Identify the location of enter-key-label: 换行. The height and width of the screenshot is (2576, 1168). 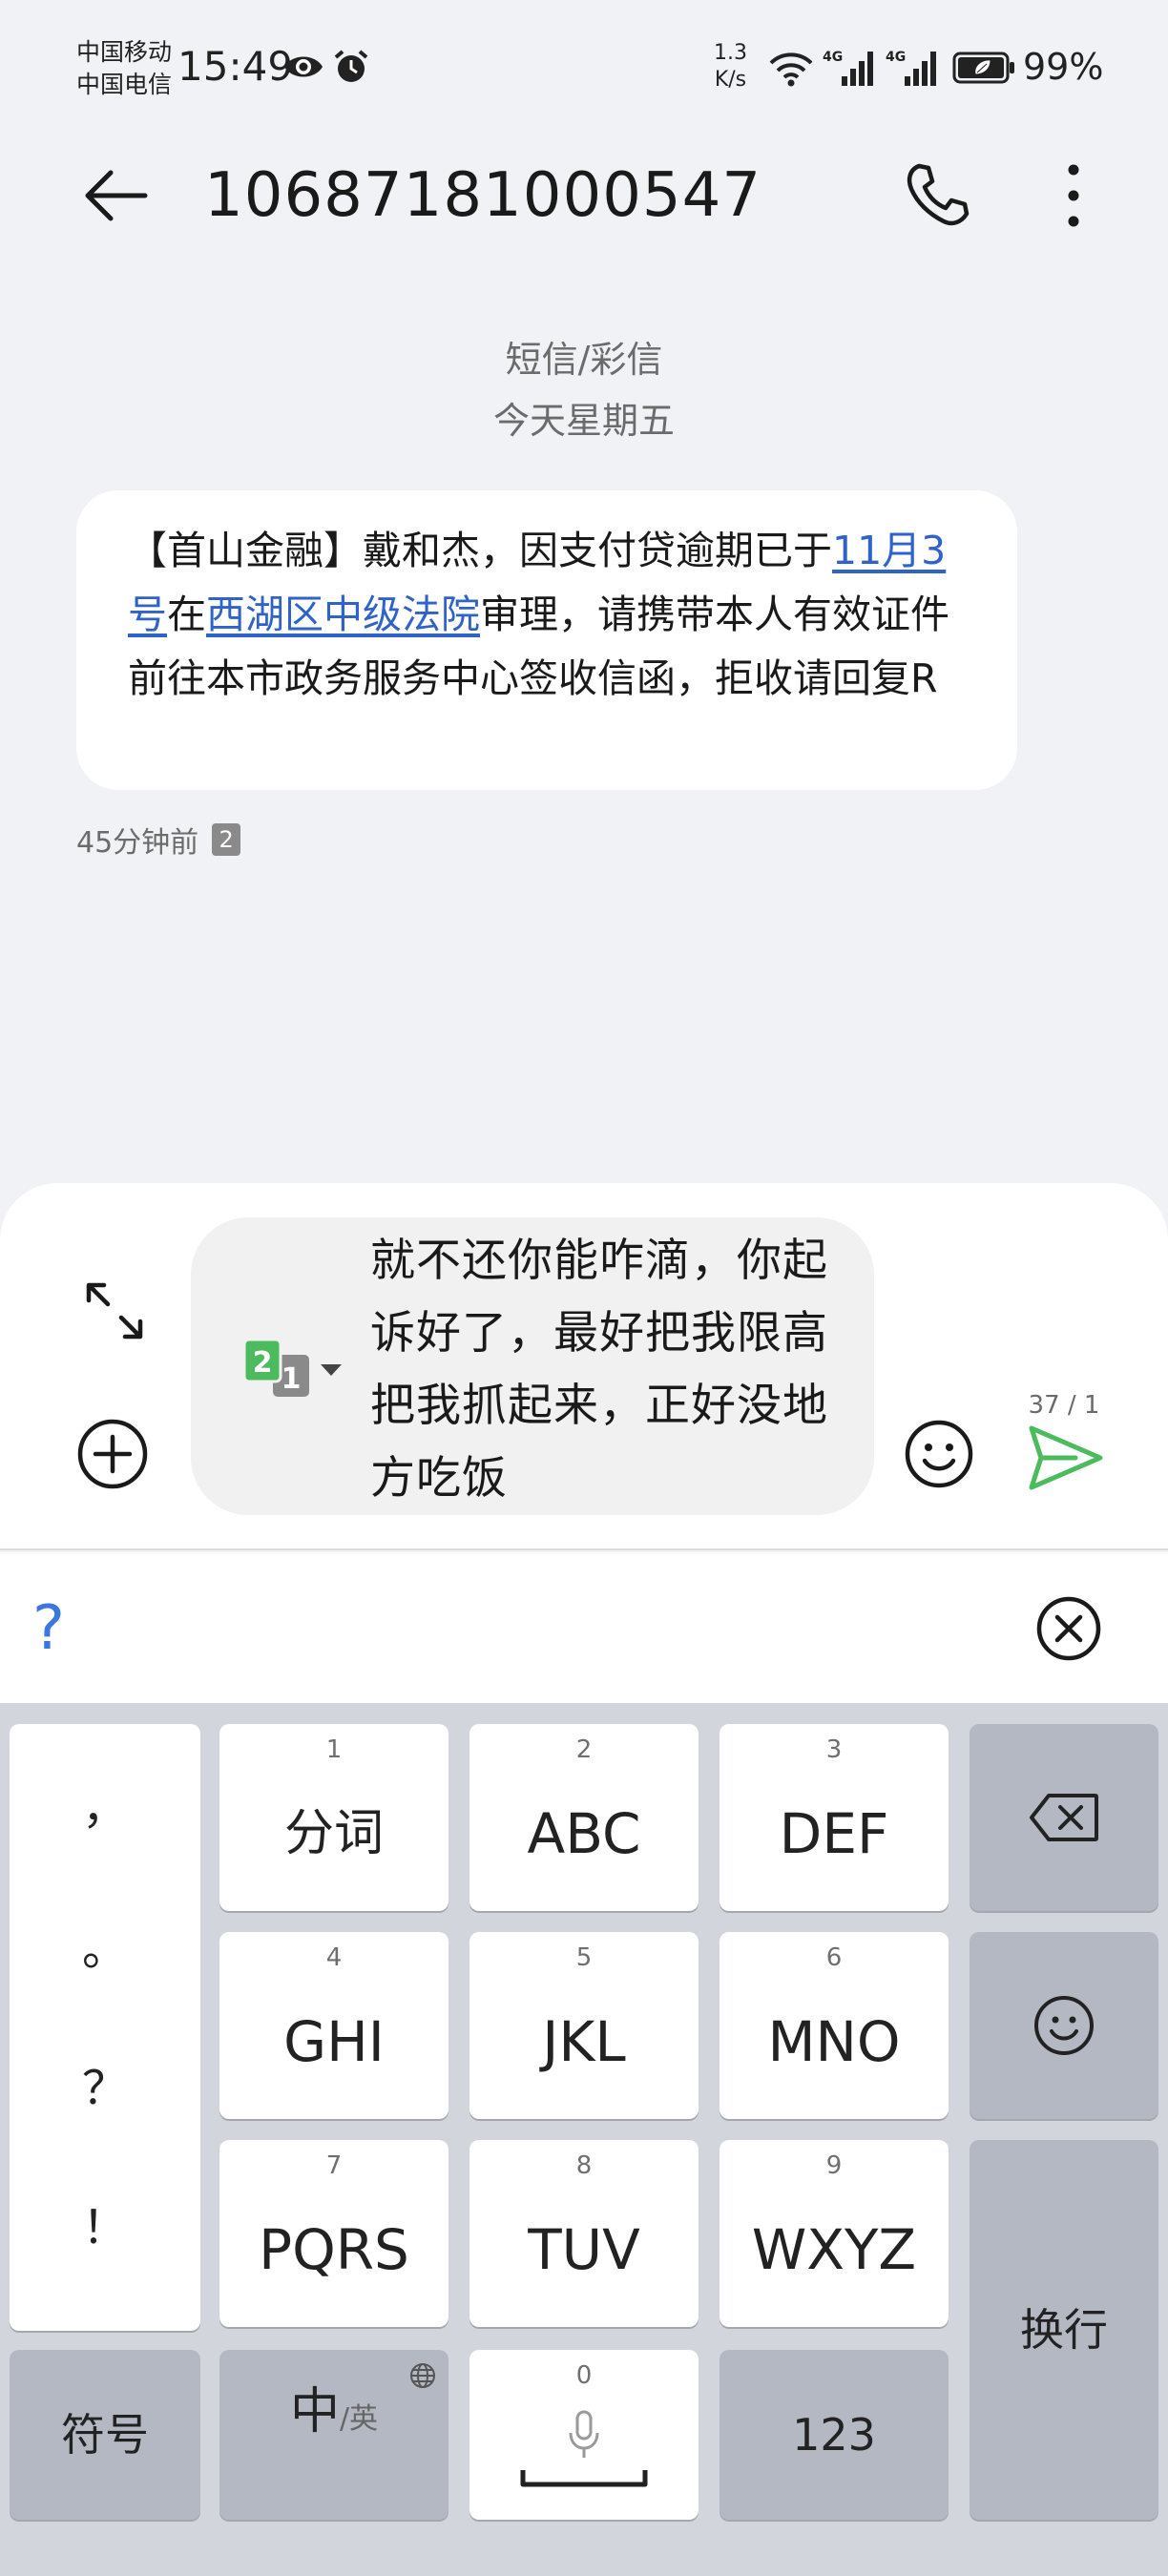
(1064, 2330).